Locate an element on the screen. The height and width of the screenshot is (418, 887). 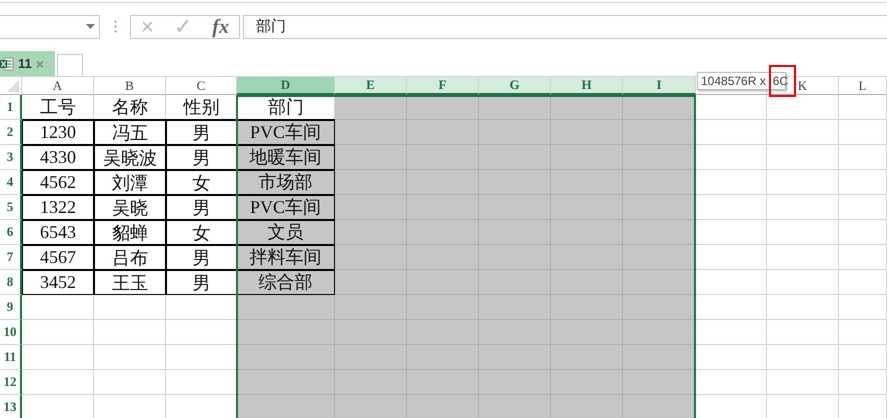
drag-handle-icon is located at coordinates (115, 26).